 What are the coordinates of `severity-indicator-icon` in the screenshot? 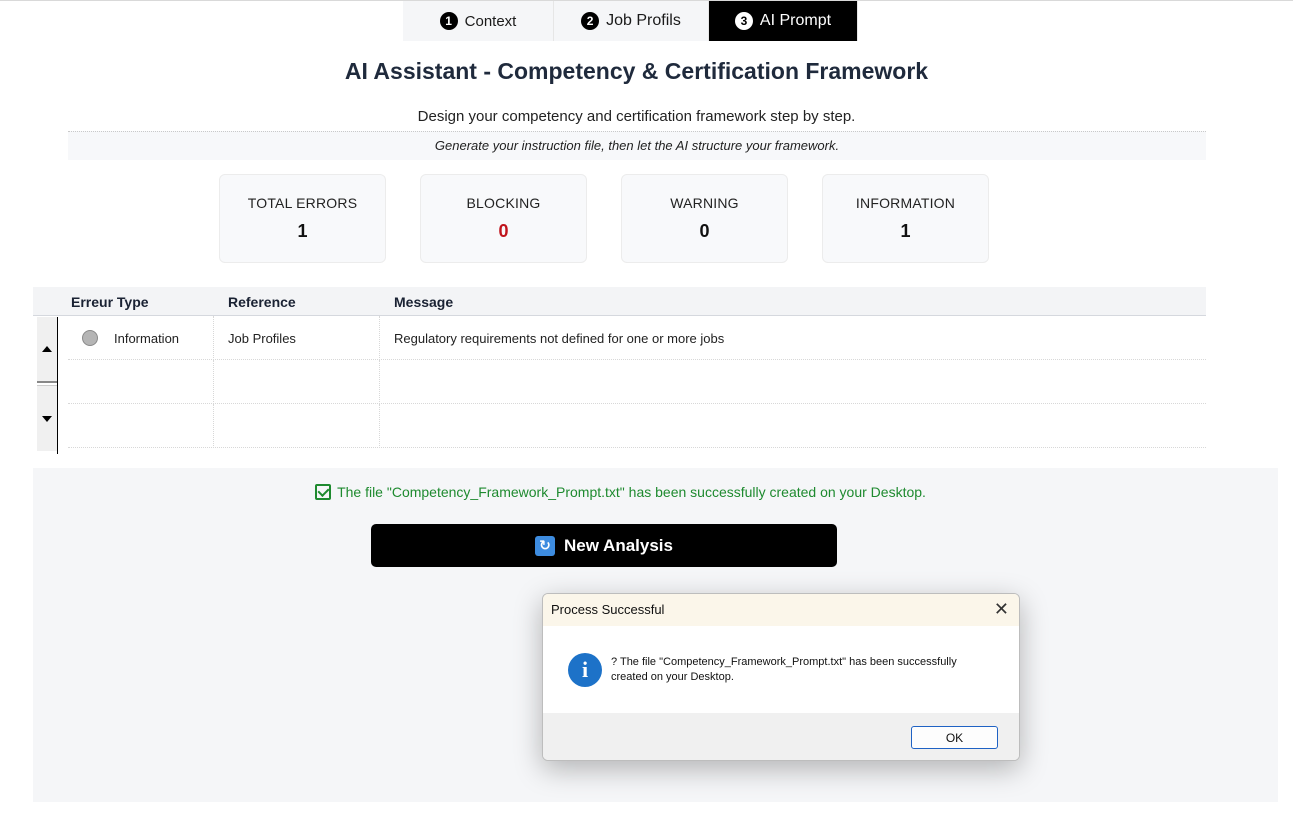 It's located at (90, 338).